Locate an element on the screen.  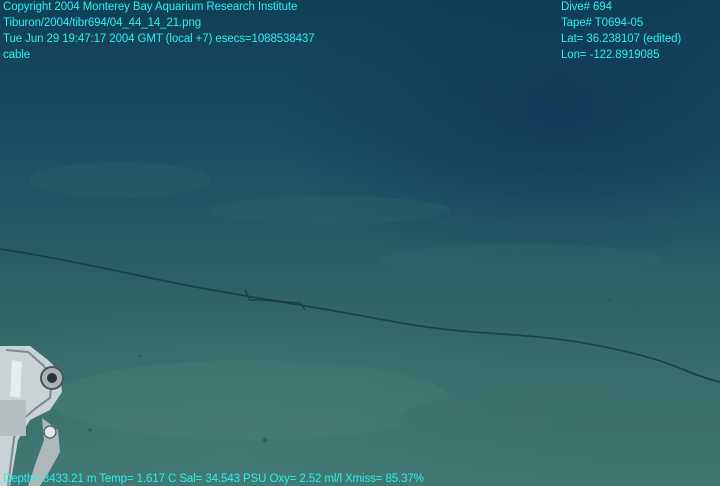
overlay-dive: Dive# 694 is located at coordinates (586, 7).